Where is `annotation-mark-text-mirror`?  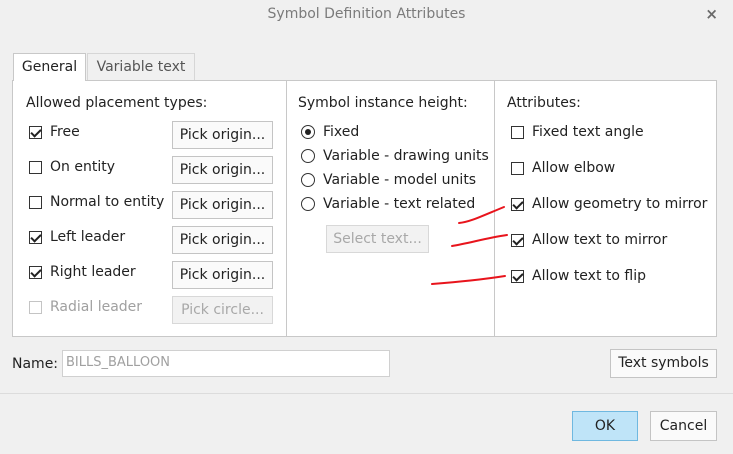 annotation-mark-text-mirror is located at coordinates (479, 240).